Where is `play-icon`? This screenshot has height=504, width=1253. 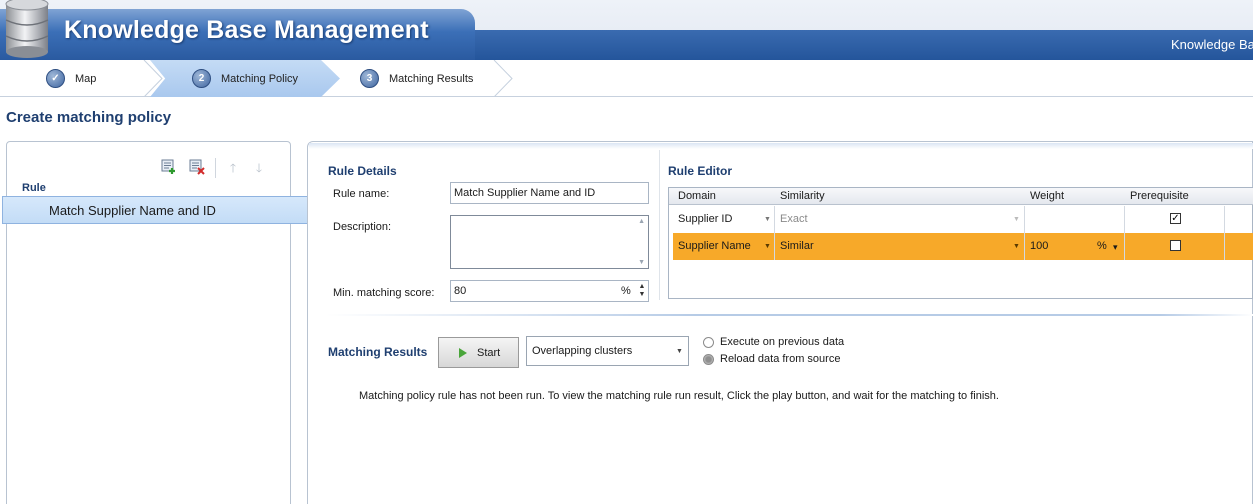
play-icon is located at coordinates (463, 352).